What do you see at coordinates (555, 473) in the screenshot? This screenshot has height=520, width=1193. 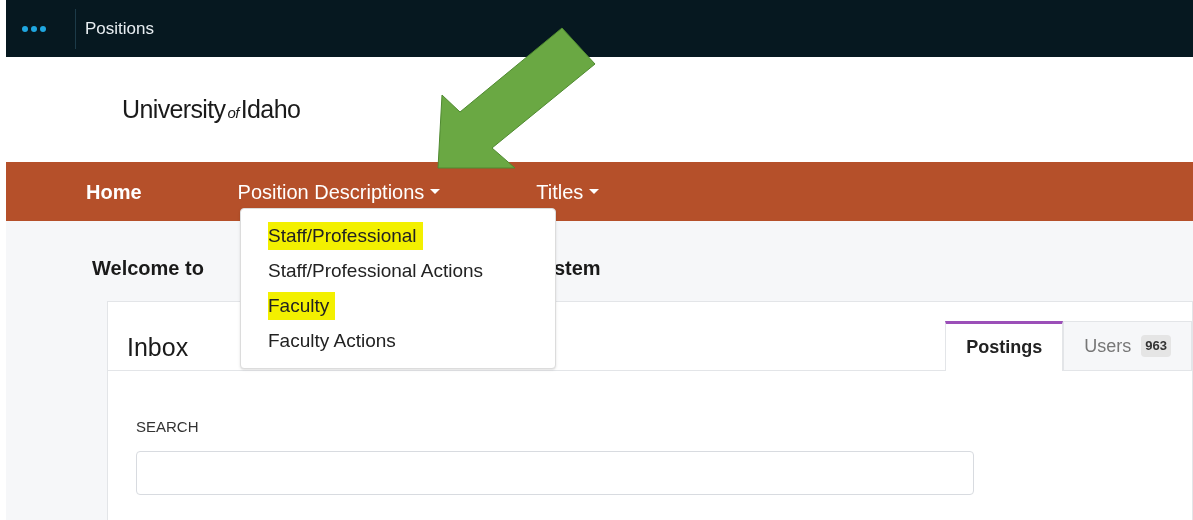 I see `search-field` at bounding box center [555, 473].